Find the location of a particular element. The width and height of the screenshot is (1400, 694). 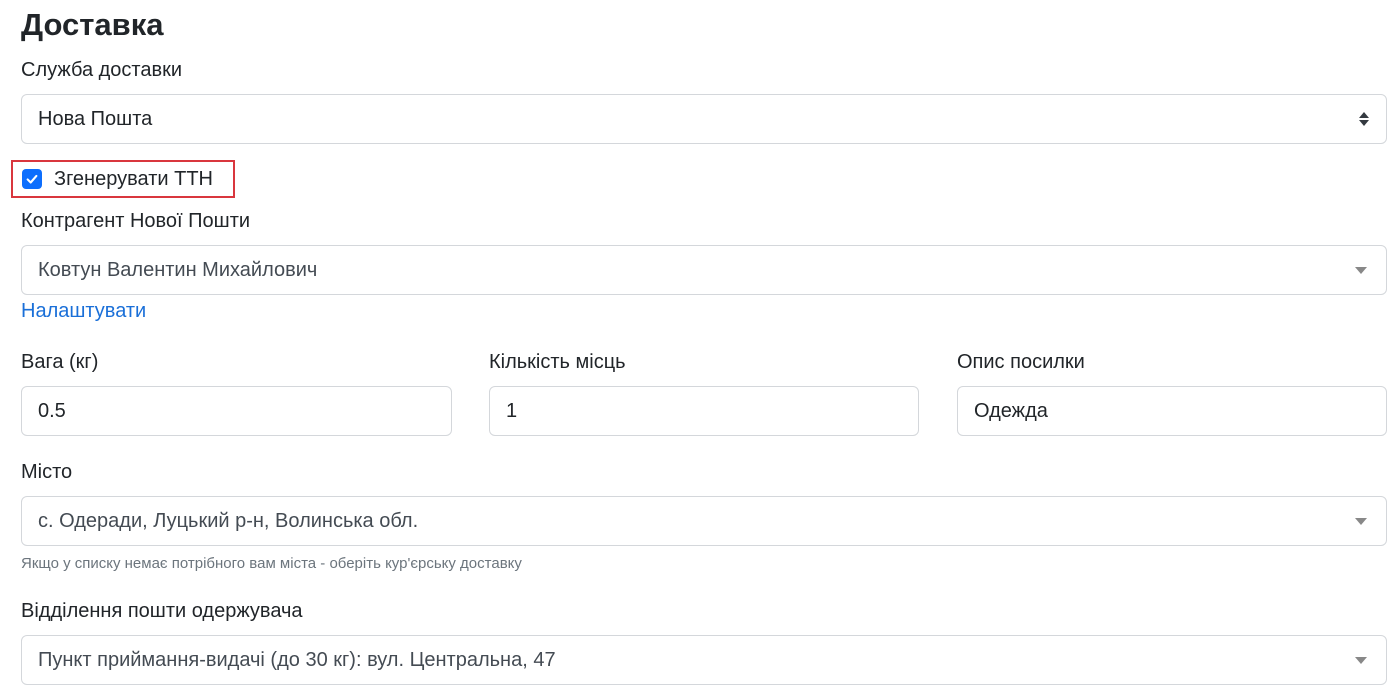

generate-ttn-checkbox-wrapper: Згенерувати ТТН is located at coordinates (123, 179).